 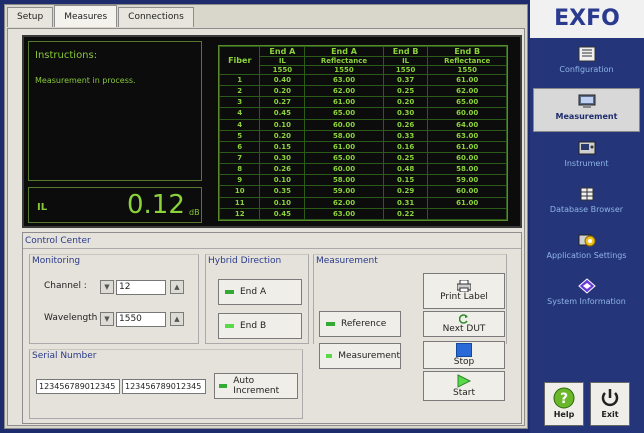 What do you see at coordinates (107, 319) in the screenshot?
I see `wavelength-down-button: ▼` at bounding box center [107, 319].